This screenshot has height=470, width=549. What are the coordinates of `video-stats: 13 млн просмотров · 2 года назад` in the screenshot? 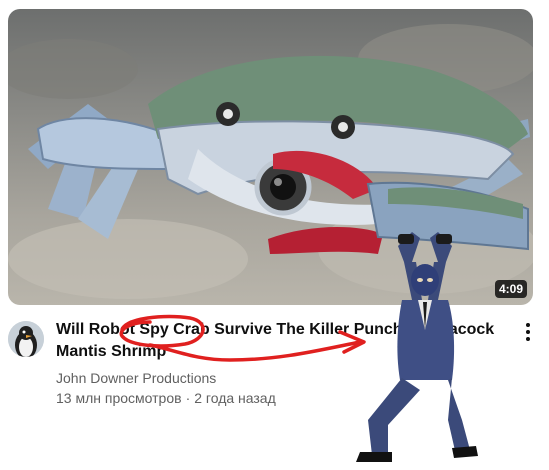 It's located at (276, 398).